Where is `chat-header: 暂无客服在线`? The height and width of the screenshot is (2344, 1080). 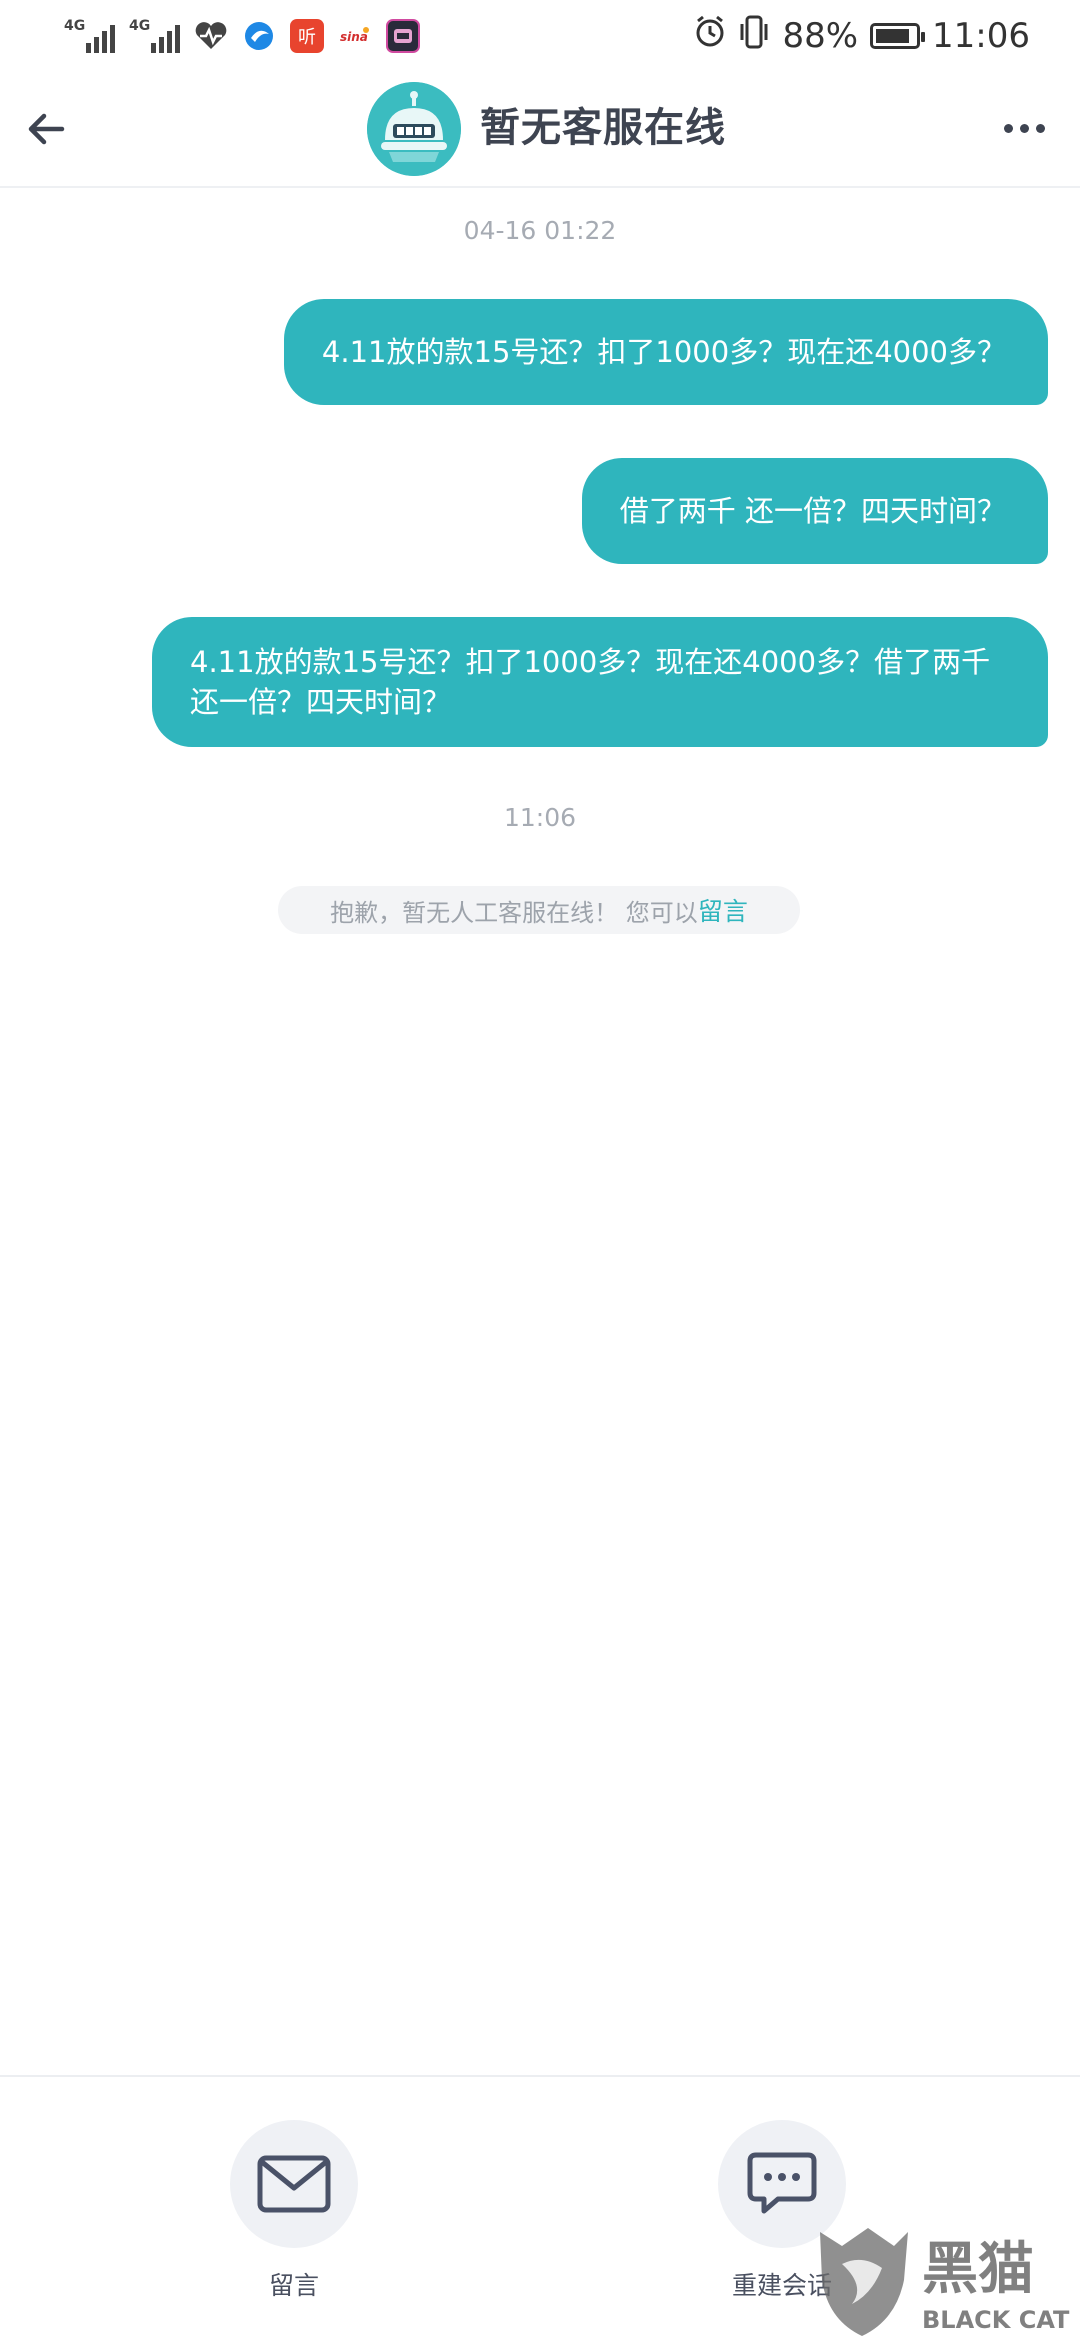
chat-header: 暂无客服在线 is located at coordinates (540, 130).